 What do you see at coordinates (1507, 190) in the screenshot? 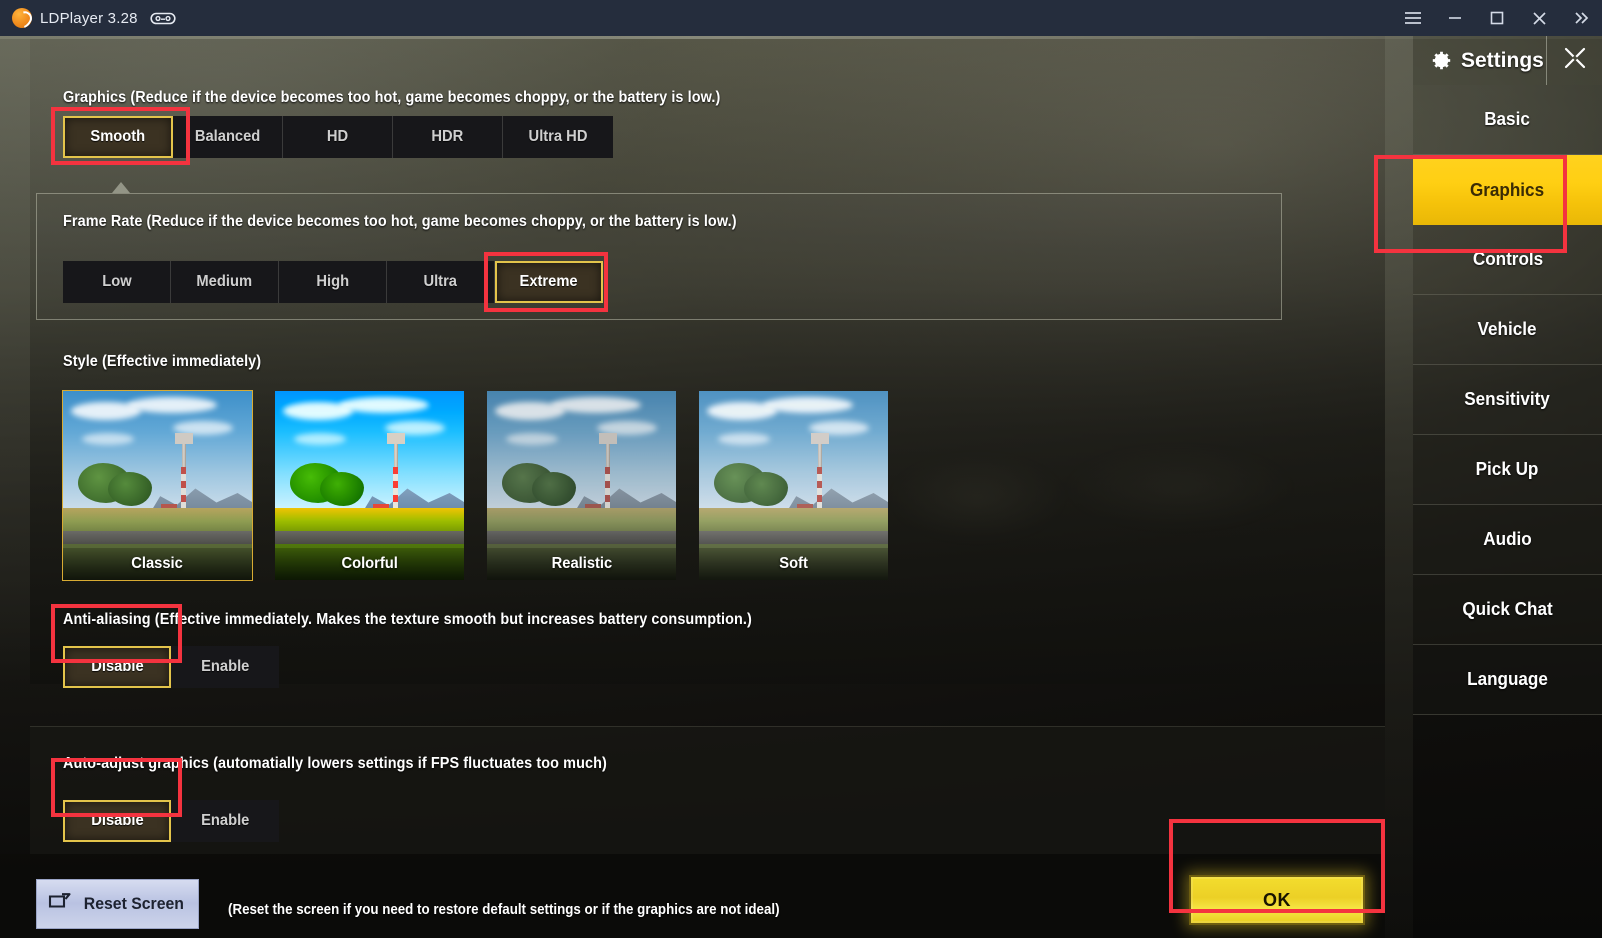
I see `sidebar-item-graphics: Graphics` at bounding box center [1507, 190].